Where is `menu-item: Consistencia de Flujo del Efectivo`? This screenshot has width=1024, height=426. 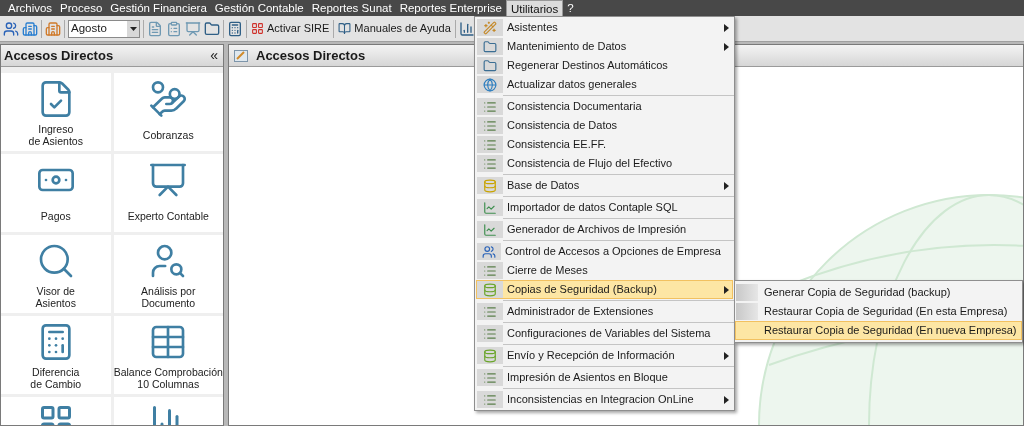
menu-item: Consistencia de Flujo del Efectivo is located at coordinates (604, 163).